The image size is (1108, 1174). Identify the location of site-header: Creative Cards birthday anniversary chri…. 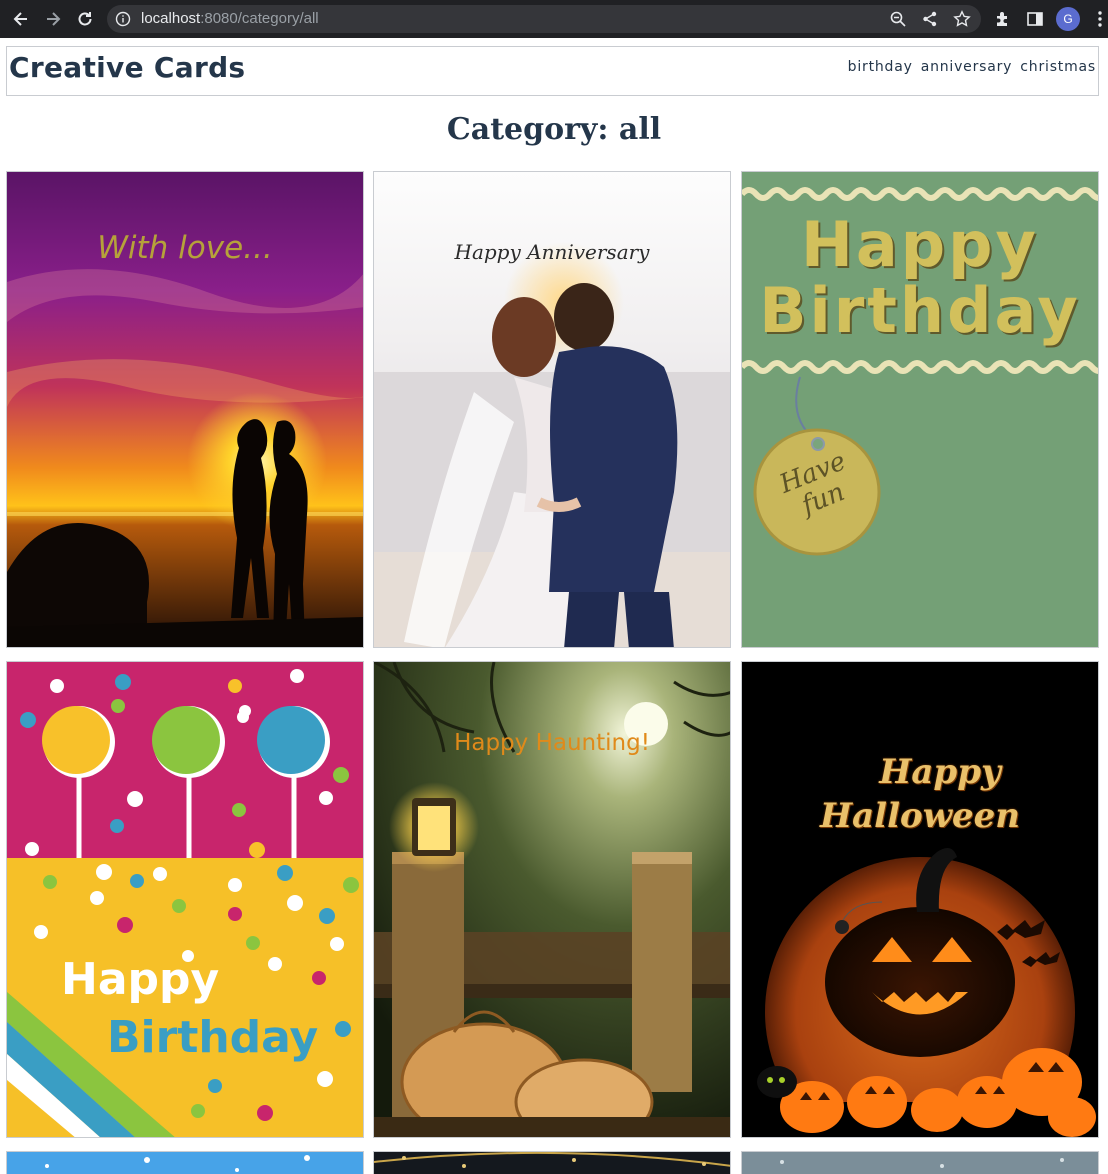
(552, 71).